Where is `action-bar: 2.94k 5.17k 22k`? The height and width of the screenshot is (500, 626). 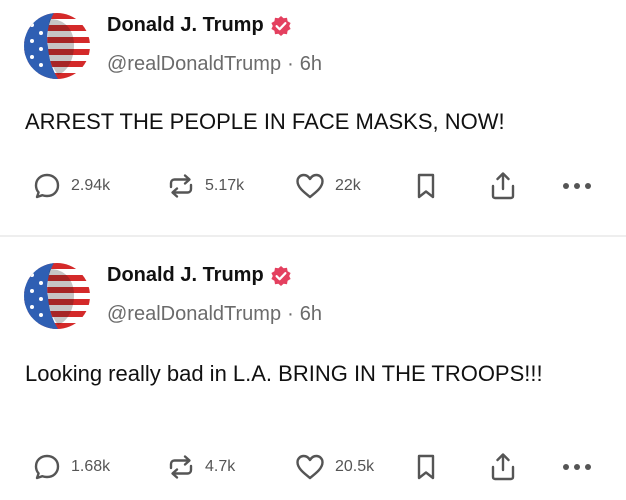
action-bar: 2.94k 5.17k 22k is located at coordinates (317, 186).